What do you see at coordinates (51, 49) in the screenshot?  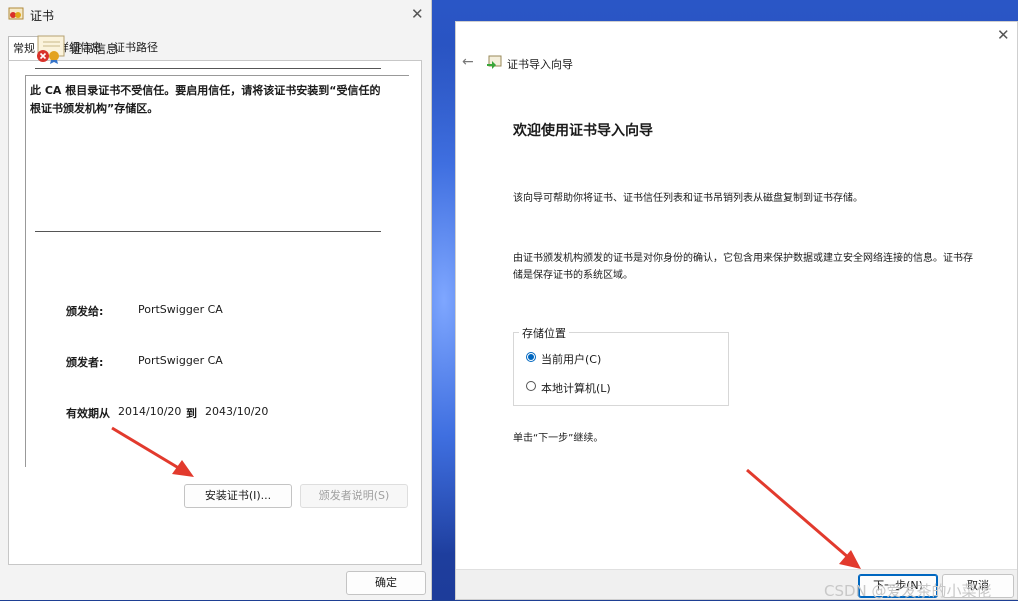 I see `certificate-error-icon` at bounding box center [51, 49].